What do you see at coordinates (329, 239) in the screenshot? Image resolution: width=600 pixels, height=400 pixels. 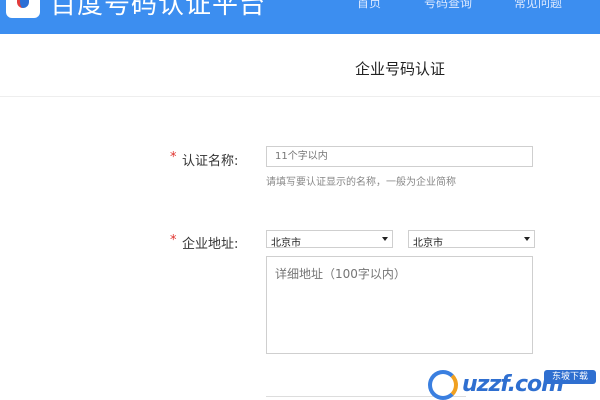 I see `province-select: 北京市` at bounding box center [329, 239].